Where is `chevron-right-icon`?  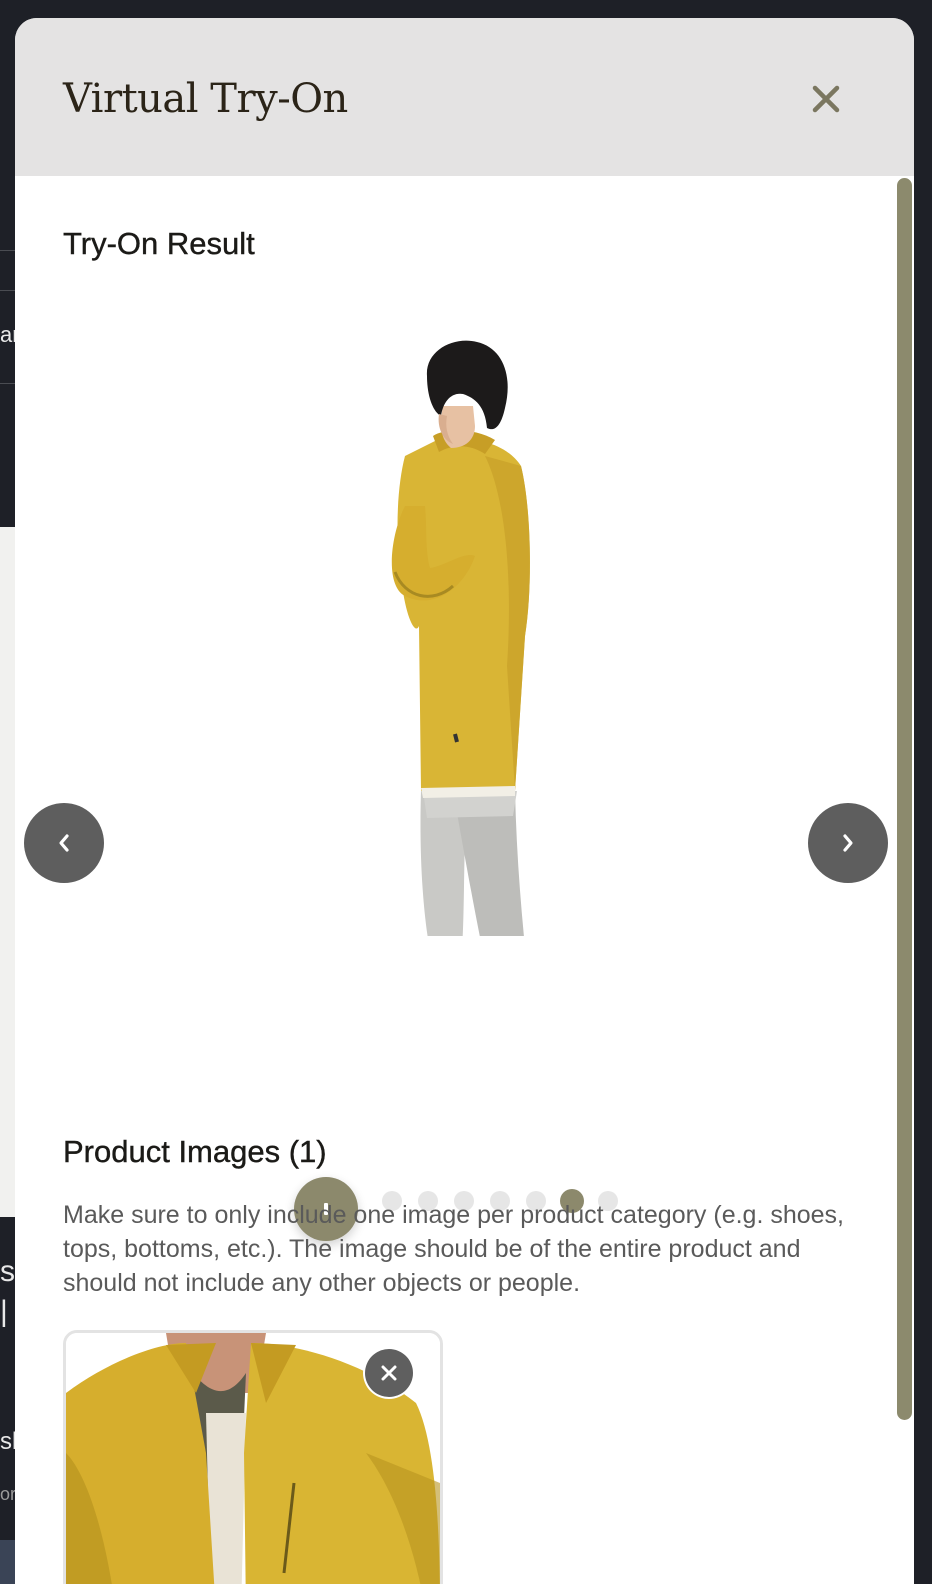 chevron-right-icon is located at coordinates (848, 843).